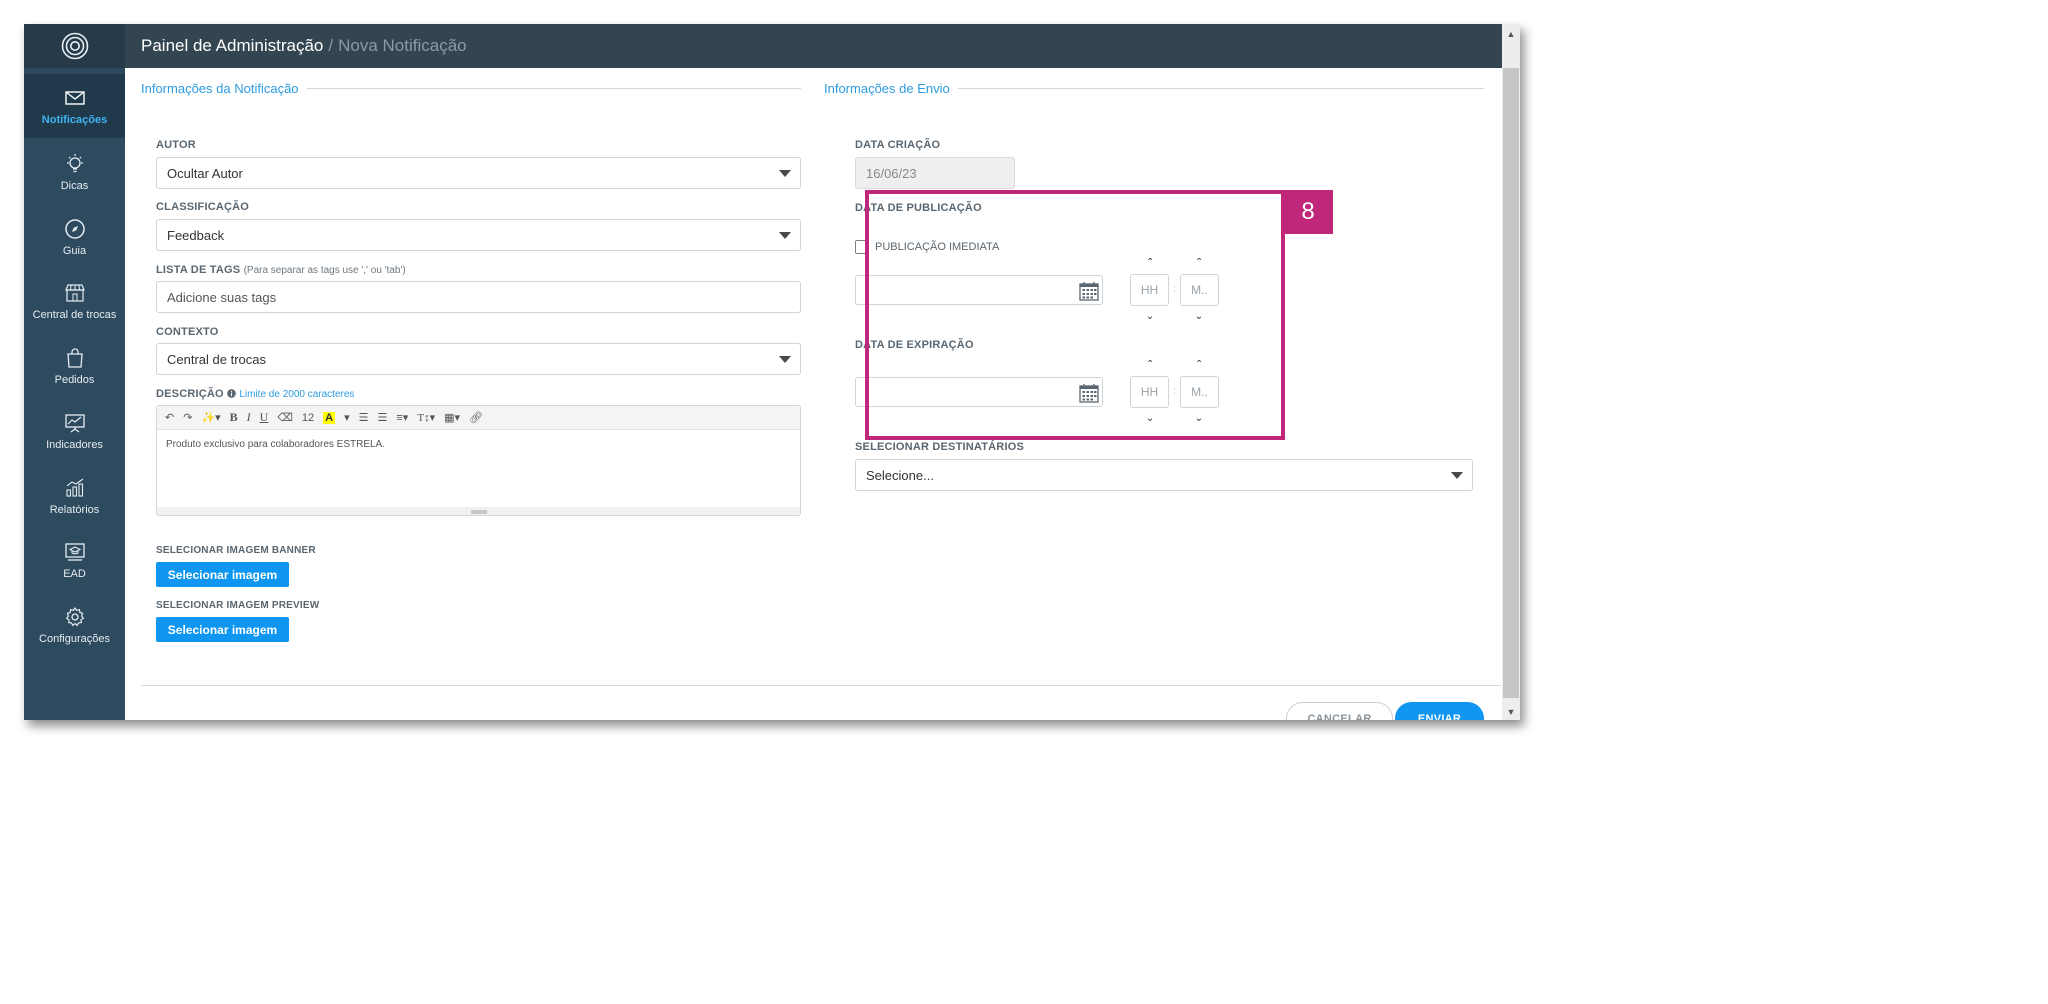 The image size is (2048, 1004). What do you see at coordinates (285, 417) in the screenshot?
I see `eraser-icon: ⌫` at bounding box center [285, 417].